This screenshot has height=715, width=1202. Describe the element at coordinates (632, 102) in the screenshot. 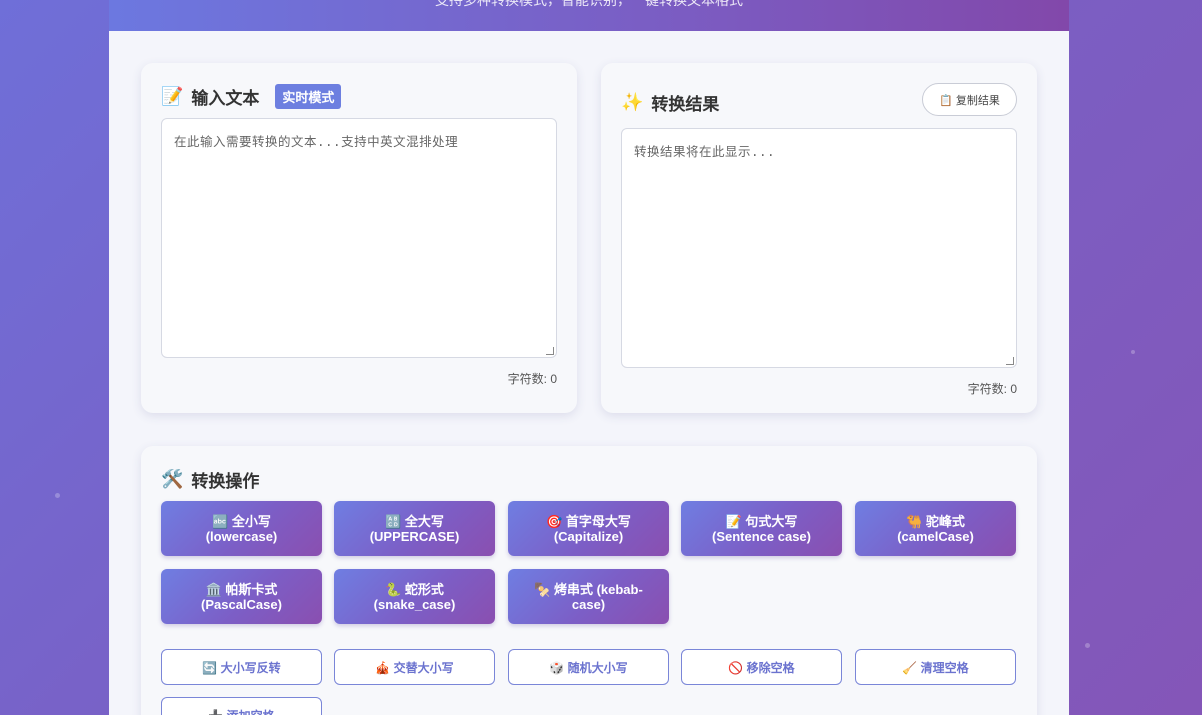

I see `sparkles-icon: ✨` at that location.